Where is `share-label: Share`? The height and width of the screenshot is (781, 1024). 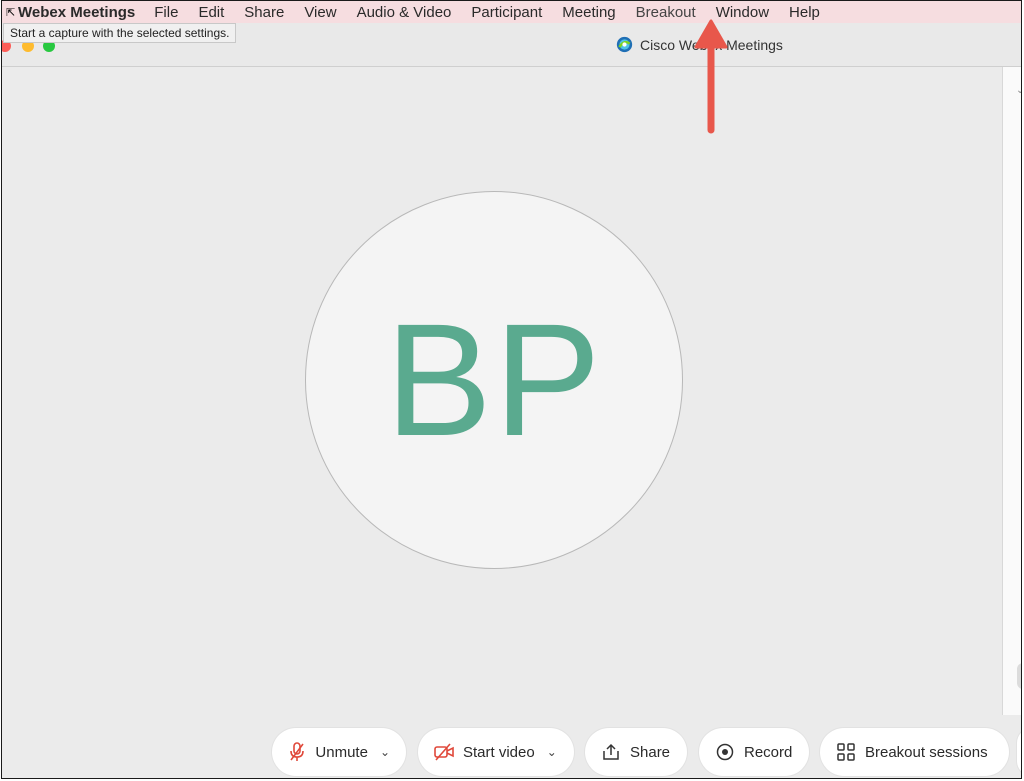
share-label: Share is located at coordinates (650, 752).